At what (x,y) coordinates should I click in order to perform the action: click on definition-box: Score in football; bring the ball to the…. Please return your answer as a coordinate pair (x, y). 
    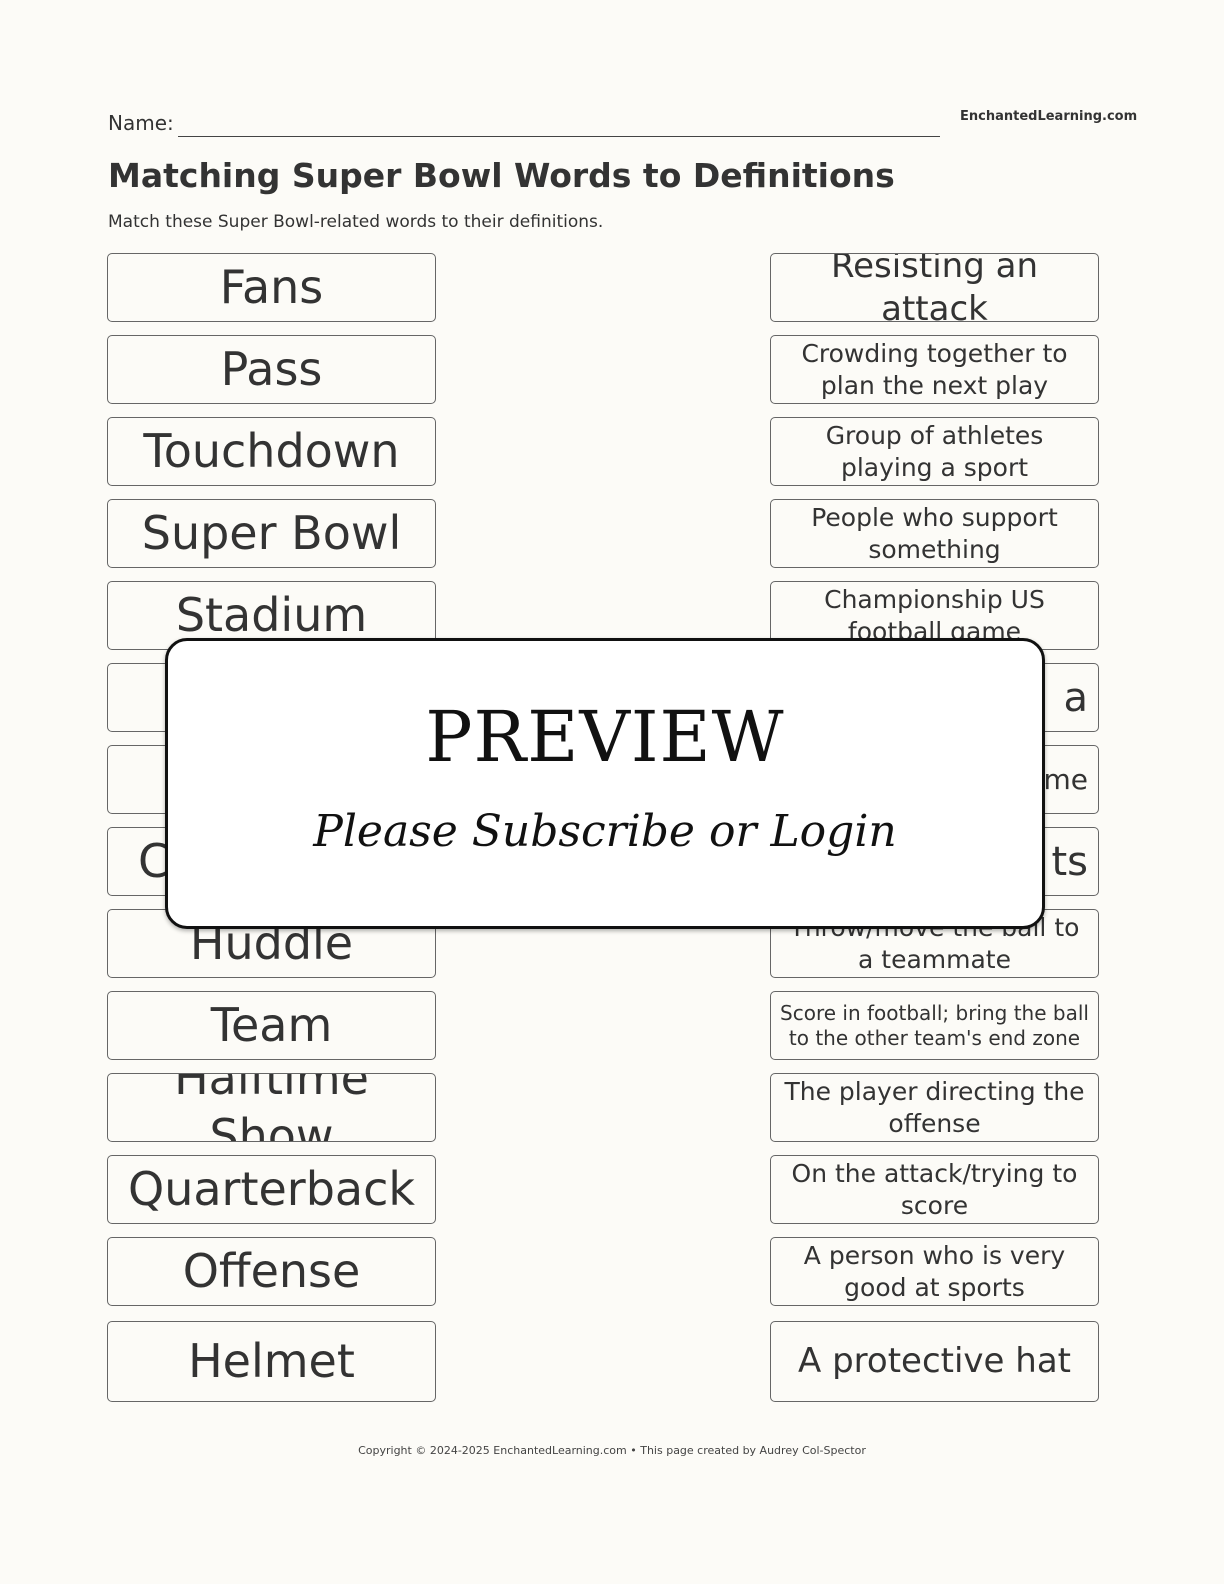
    Looking at the image, I should click on (934, 1025).